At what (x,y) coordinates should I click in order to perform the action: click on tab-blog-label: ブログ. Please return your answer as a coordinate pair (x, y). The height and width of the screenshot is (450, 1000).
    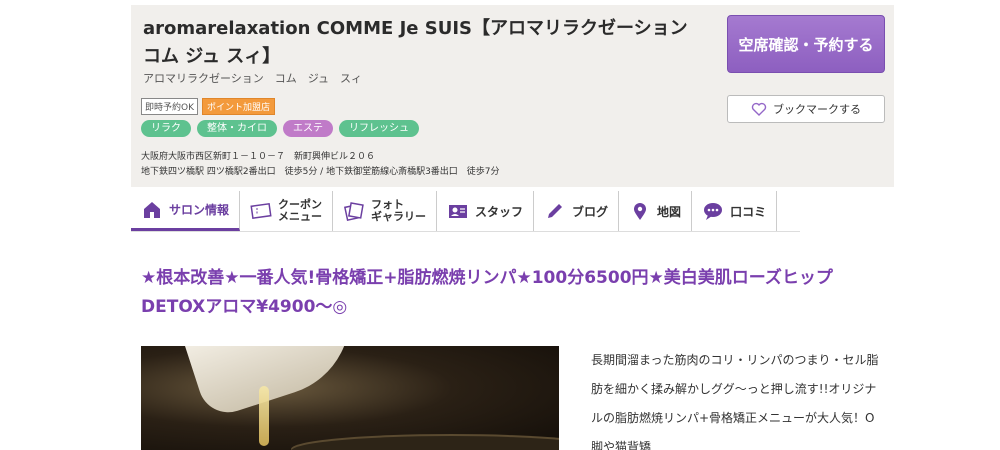
    Looking at the image, I should click on (590, 211).